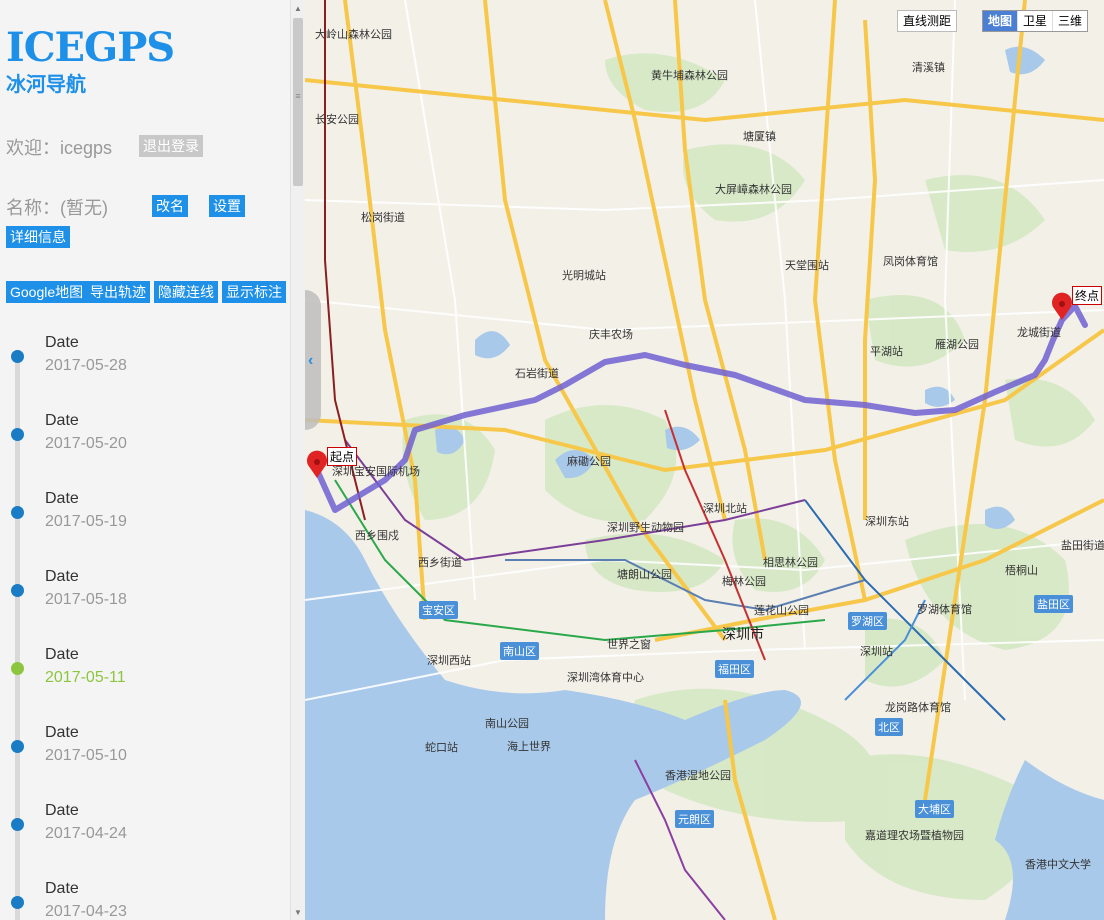 The height and width of the screenshot is (920, 1104). I want to click on lianhua-label: 莲花山公园, so click(781, 611).